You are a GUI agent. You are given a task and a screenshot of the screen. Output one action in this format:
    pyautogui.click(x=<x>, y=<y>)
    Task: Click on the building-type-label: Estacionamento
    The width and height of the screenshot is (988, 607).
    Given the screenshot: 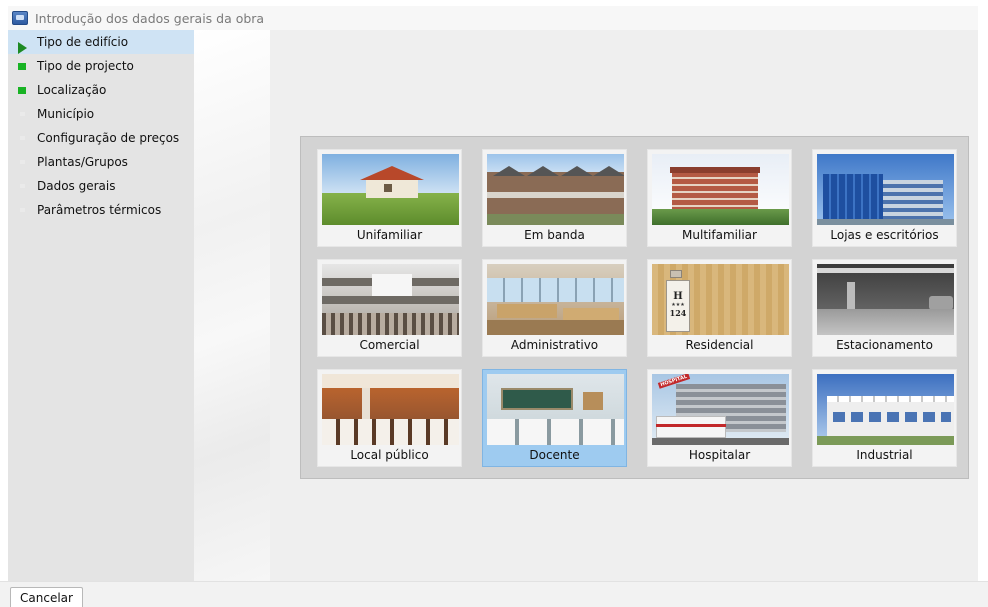 What is the action you would take?
    pyautogui.click(x=884, y=345)
    